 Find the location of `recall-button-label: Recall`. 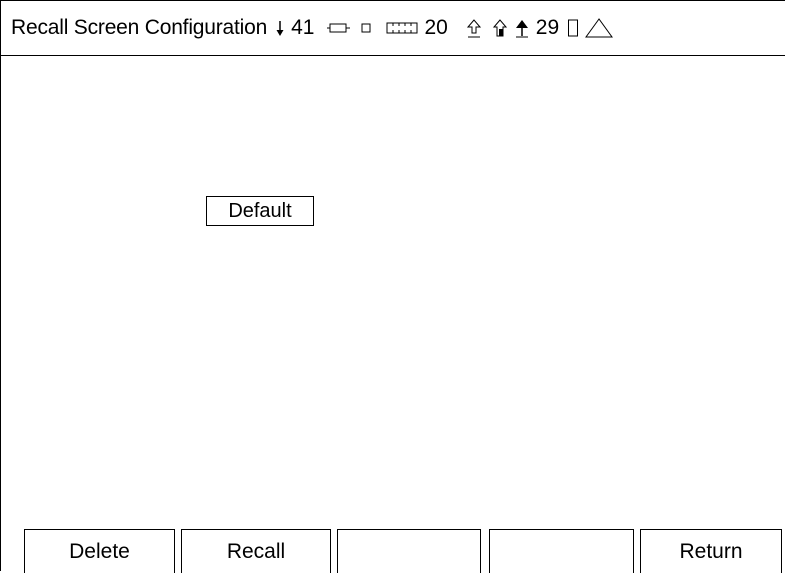

recall-button-label: Recall is located at coordinates (256, 551).